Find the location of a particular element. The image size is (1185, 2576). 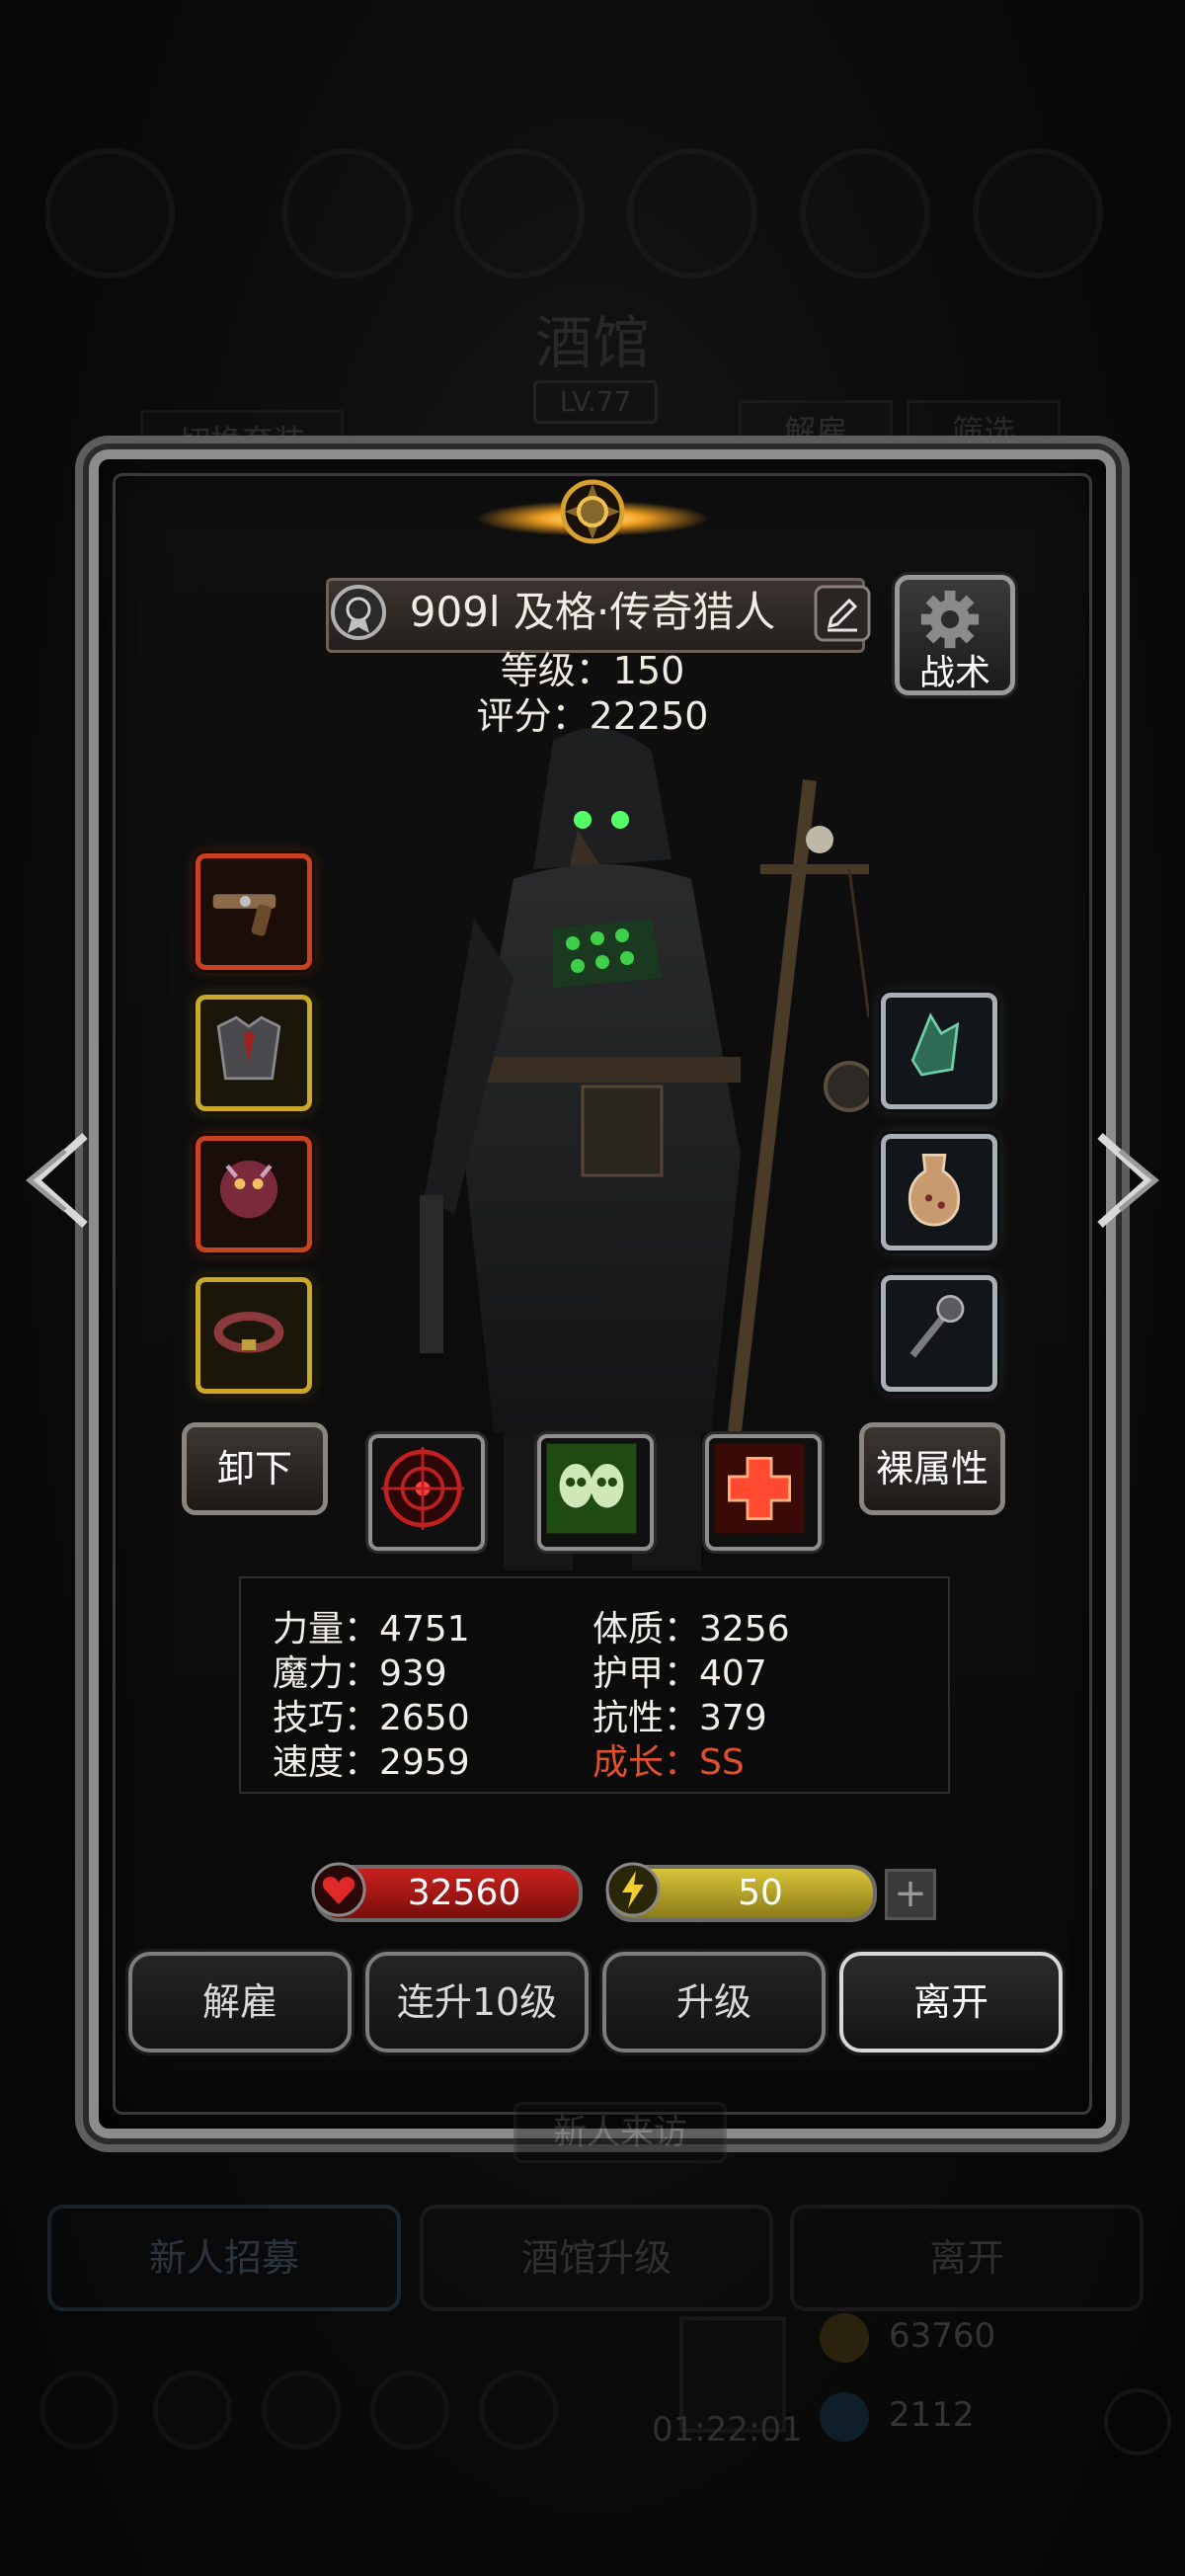

heal-cross-skill-icon is located at coordinates (759, 1488).